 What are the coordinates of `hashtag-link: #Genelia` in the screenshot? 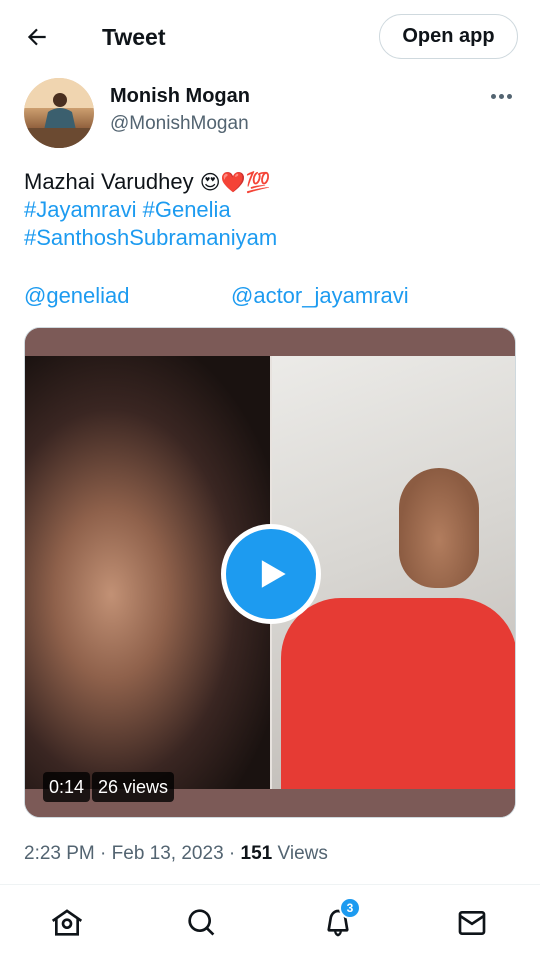 It's located at (187, 209).